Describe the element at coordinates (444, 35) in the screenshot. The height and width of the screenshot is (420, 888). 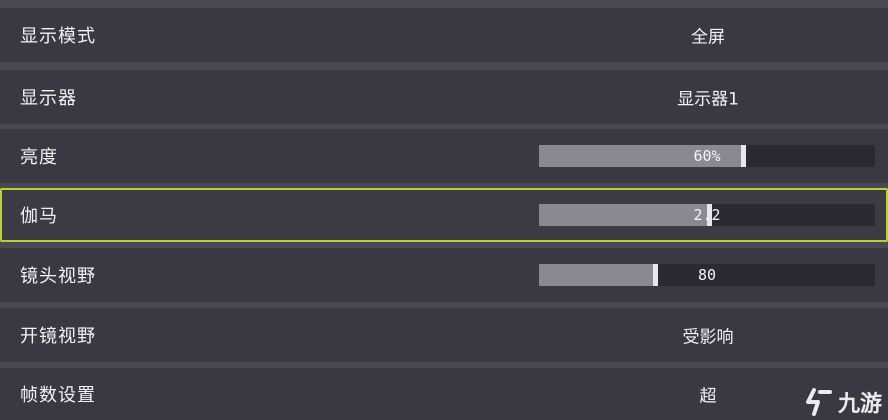
I see `setting-row-display-mode: 显示模式 全屏` at that location.